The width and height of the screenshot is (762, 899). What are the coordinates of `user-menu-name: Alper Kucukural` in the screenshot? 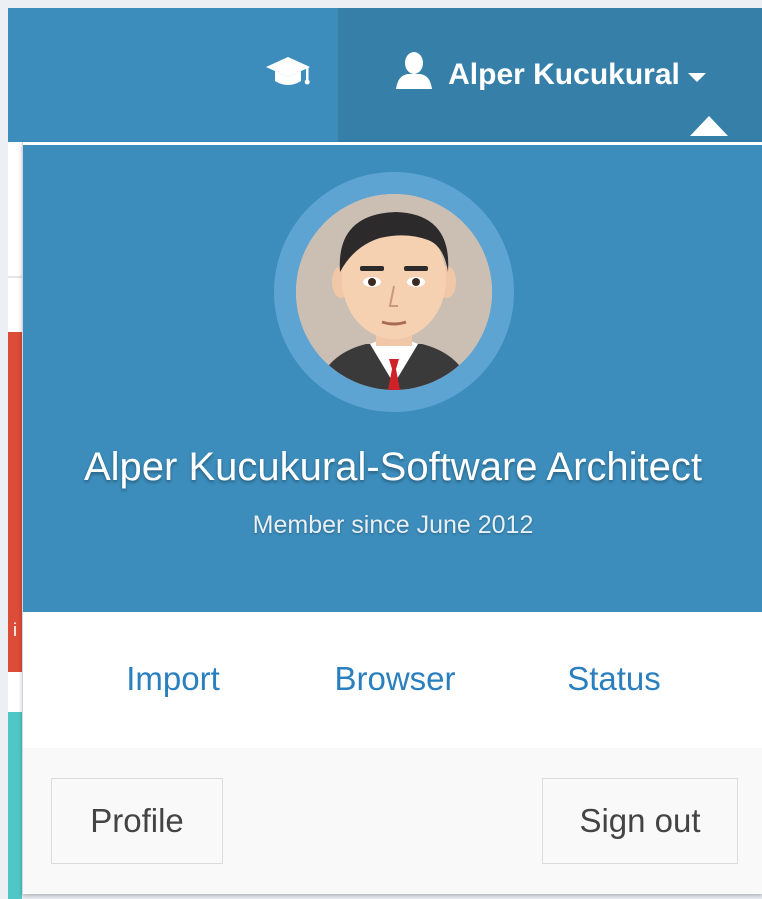 It's located at (564, 74).